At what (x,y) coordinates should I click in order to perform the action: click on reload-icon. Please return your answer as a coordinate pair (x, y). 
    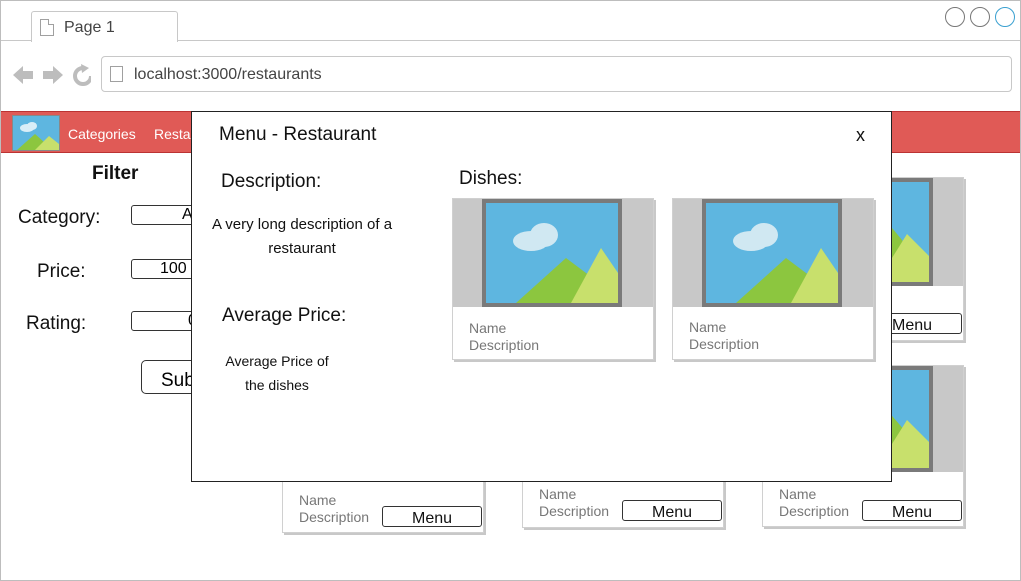
    Looking at the image, I should click on (82, 75).